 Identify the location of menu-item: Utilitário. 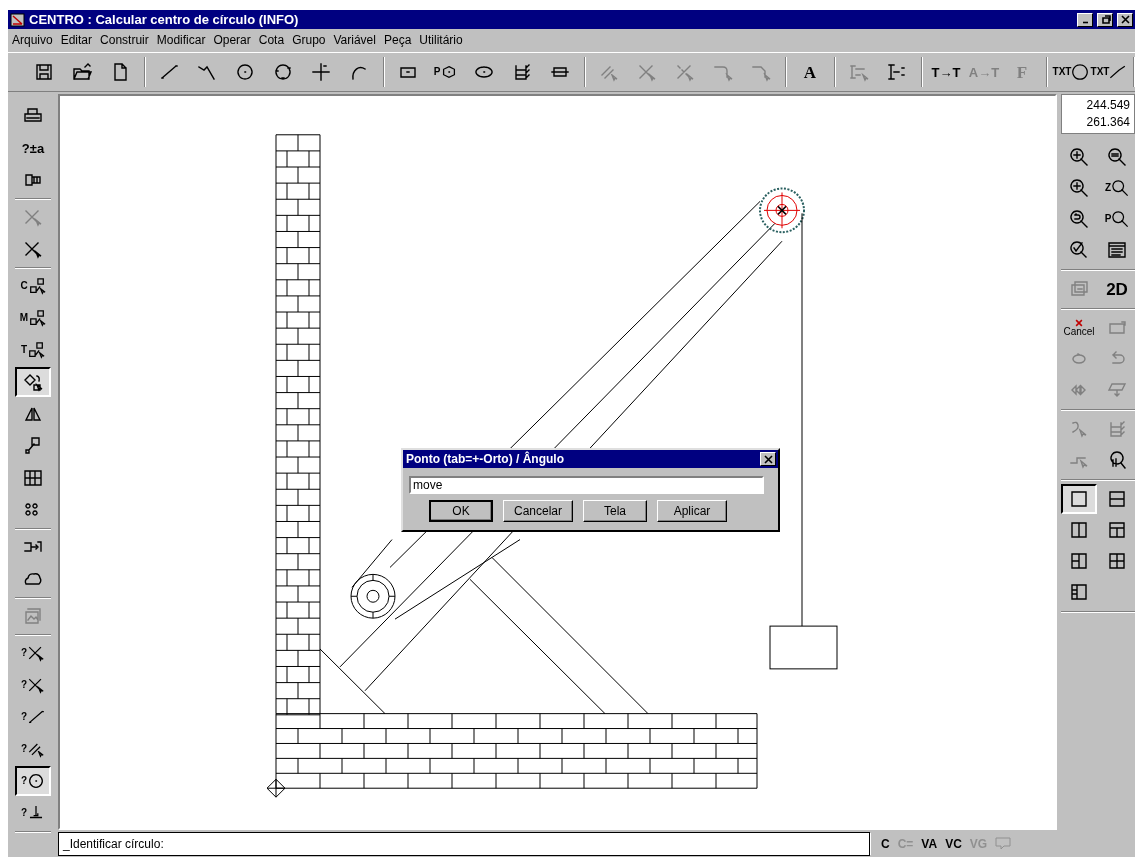
(444, 39).